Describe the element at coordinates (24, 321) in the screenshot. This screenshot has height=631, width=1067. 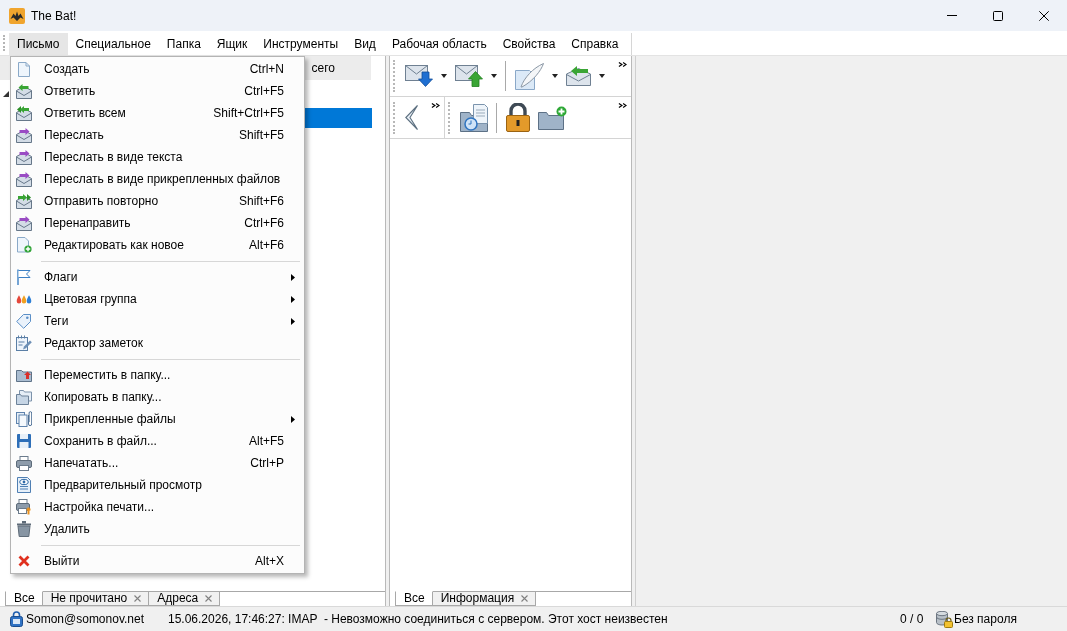
I see `tag-icon` at that location.